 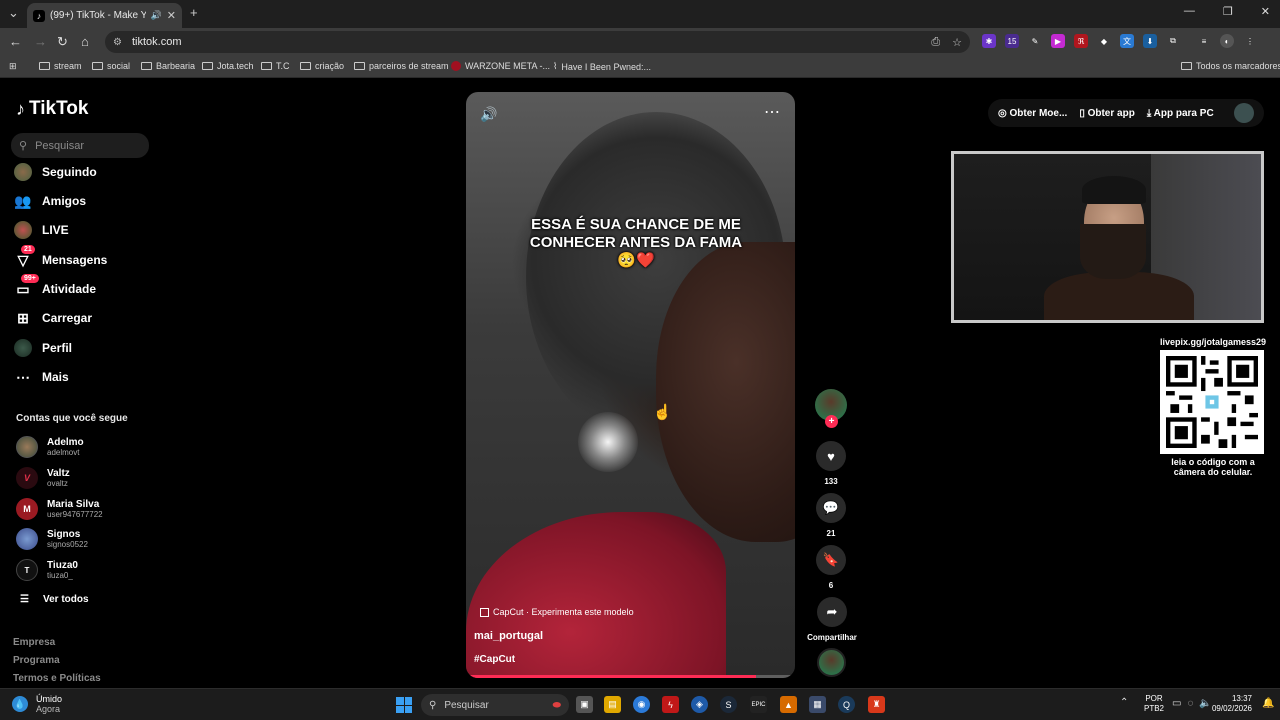 I want to click on puzzle-icon: ⧉, so click(x=1173, y=41).